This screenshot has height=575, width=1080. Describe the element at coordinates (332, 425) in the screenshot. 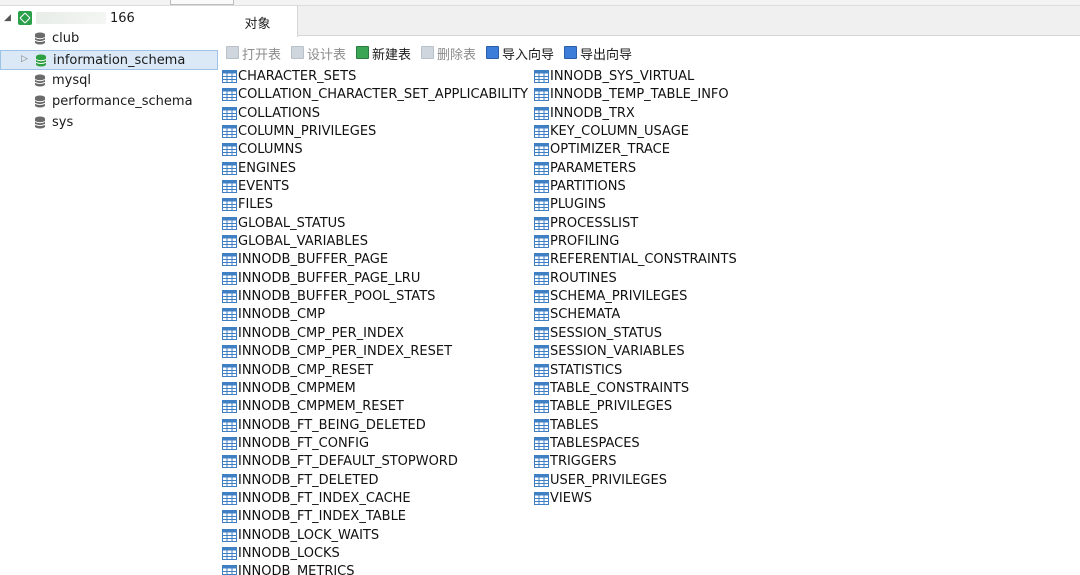

I see `table-name: INNODB_FT_BEING_DELETED` at that location.